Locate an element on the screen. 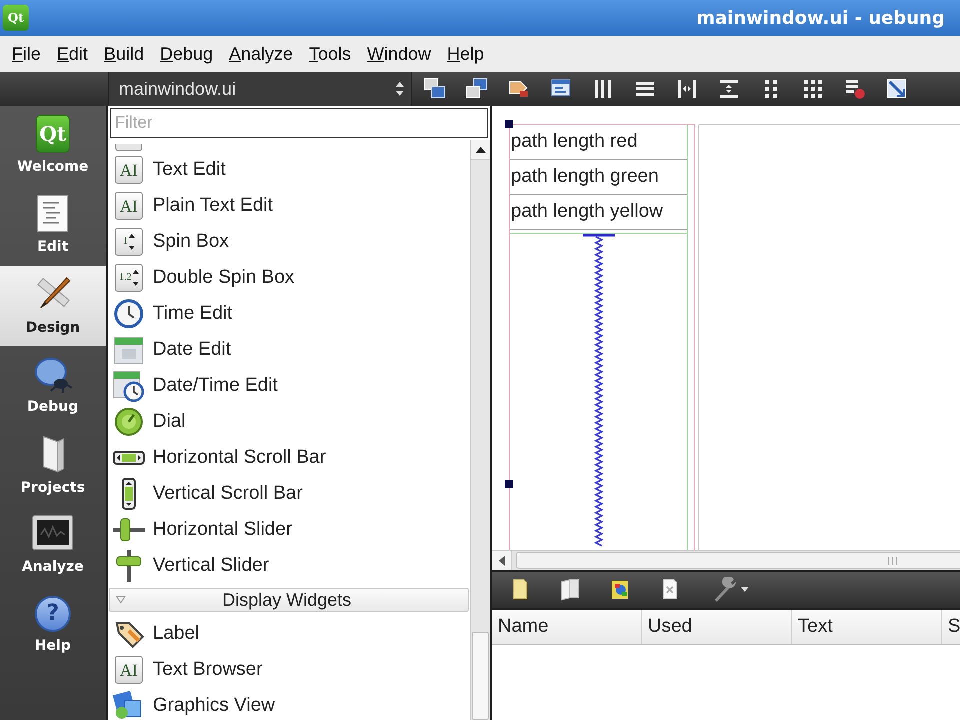 Image resolution: width=960 pixels, height=720 pixels. mode-button: Debug is located at coordinates (53, 386).